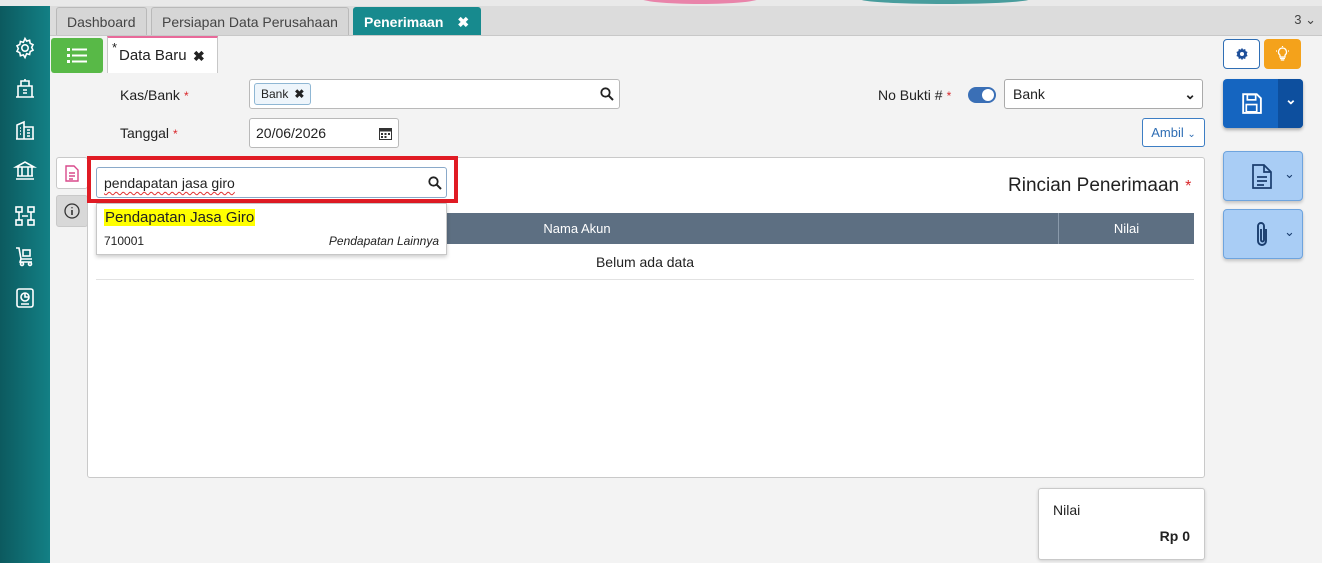 The image size is (1322, 563). What do you see at coordinates (982, 95) in the screenshot?
I see `no-bukti-toggle` at bounding box center [982, 95].